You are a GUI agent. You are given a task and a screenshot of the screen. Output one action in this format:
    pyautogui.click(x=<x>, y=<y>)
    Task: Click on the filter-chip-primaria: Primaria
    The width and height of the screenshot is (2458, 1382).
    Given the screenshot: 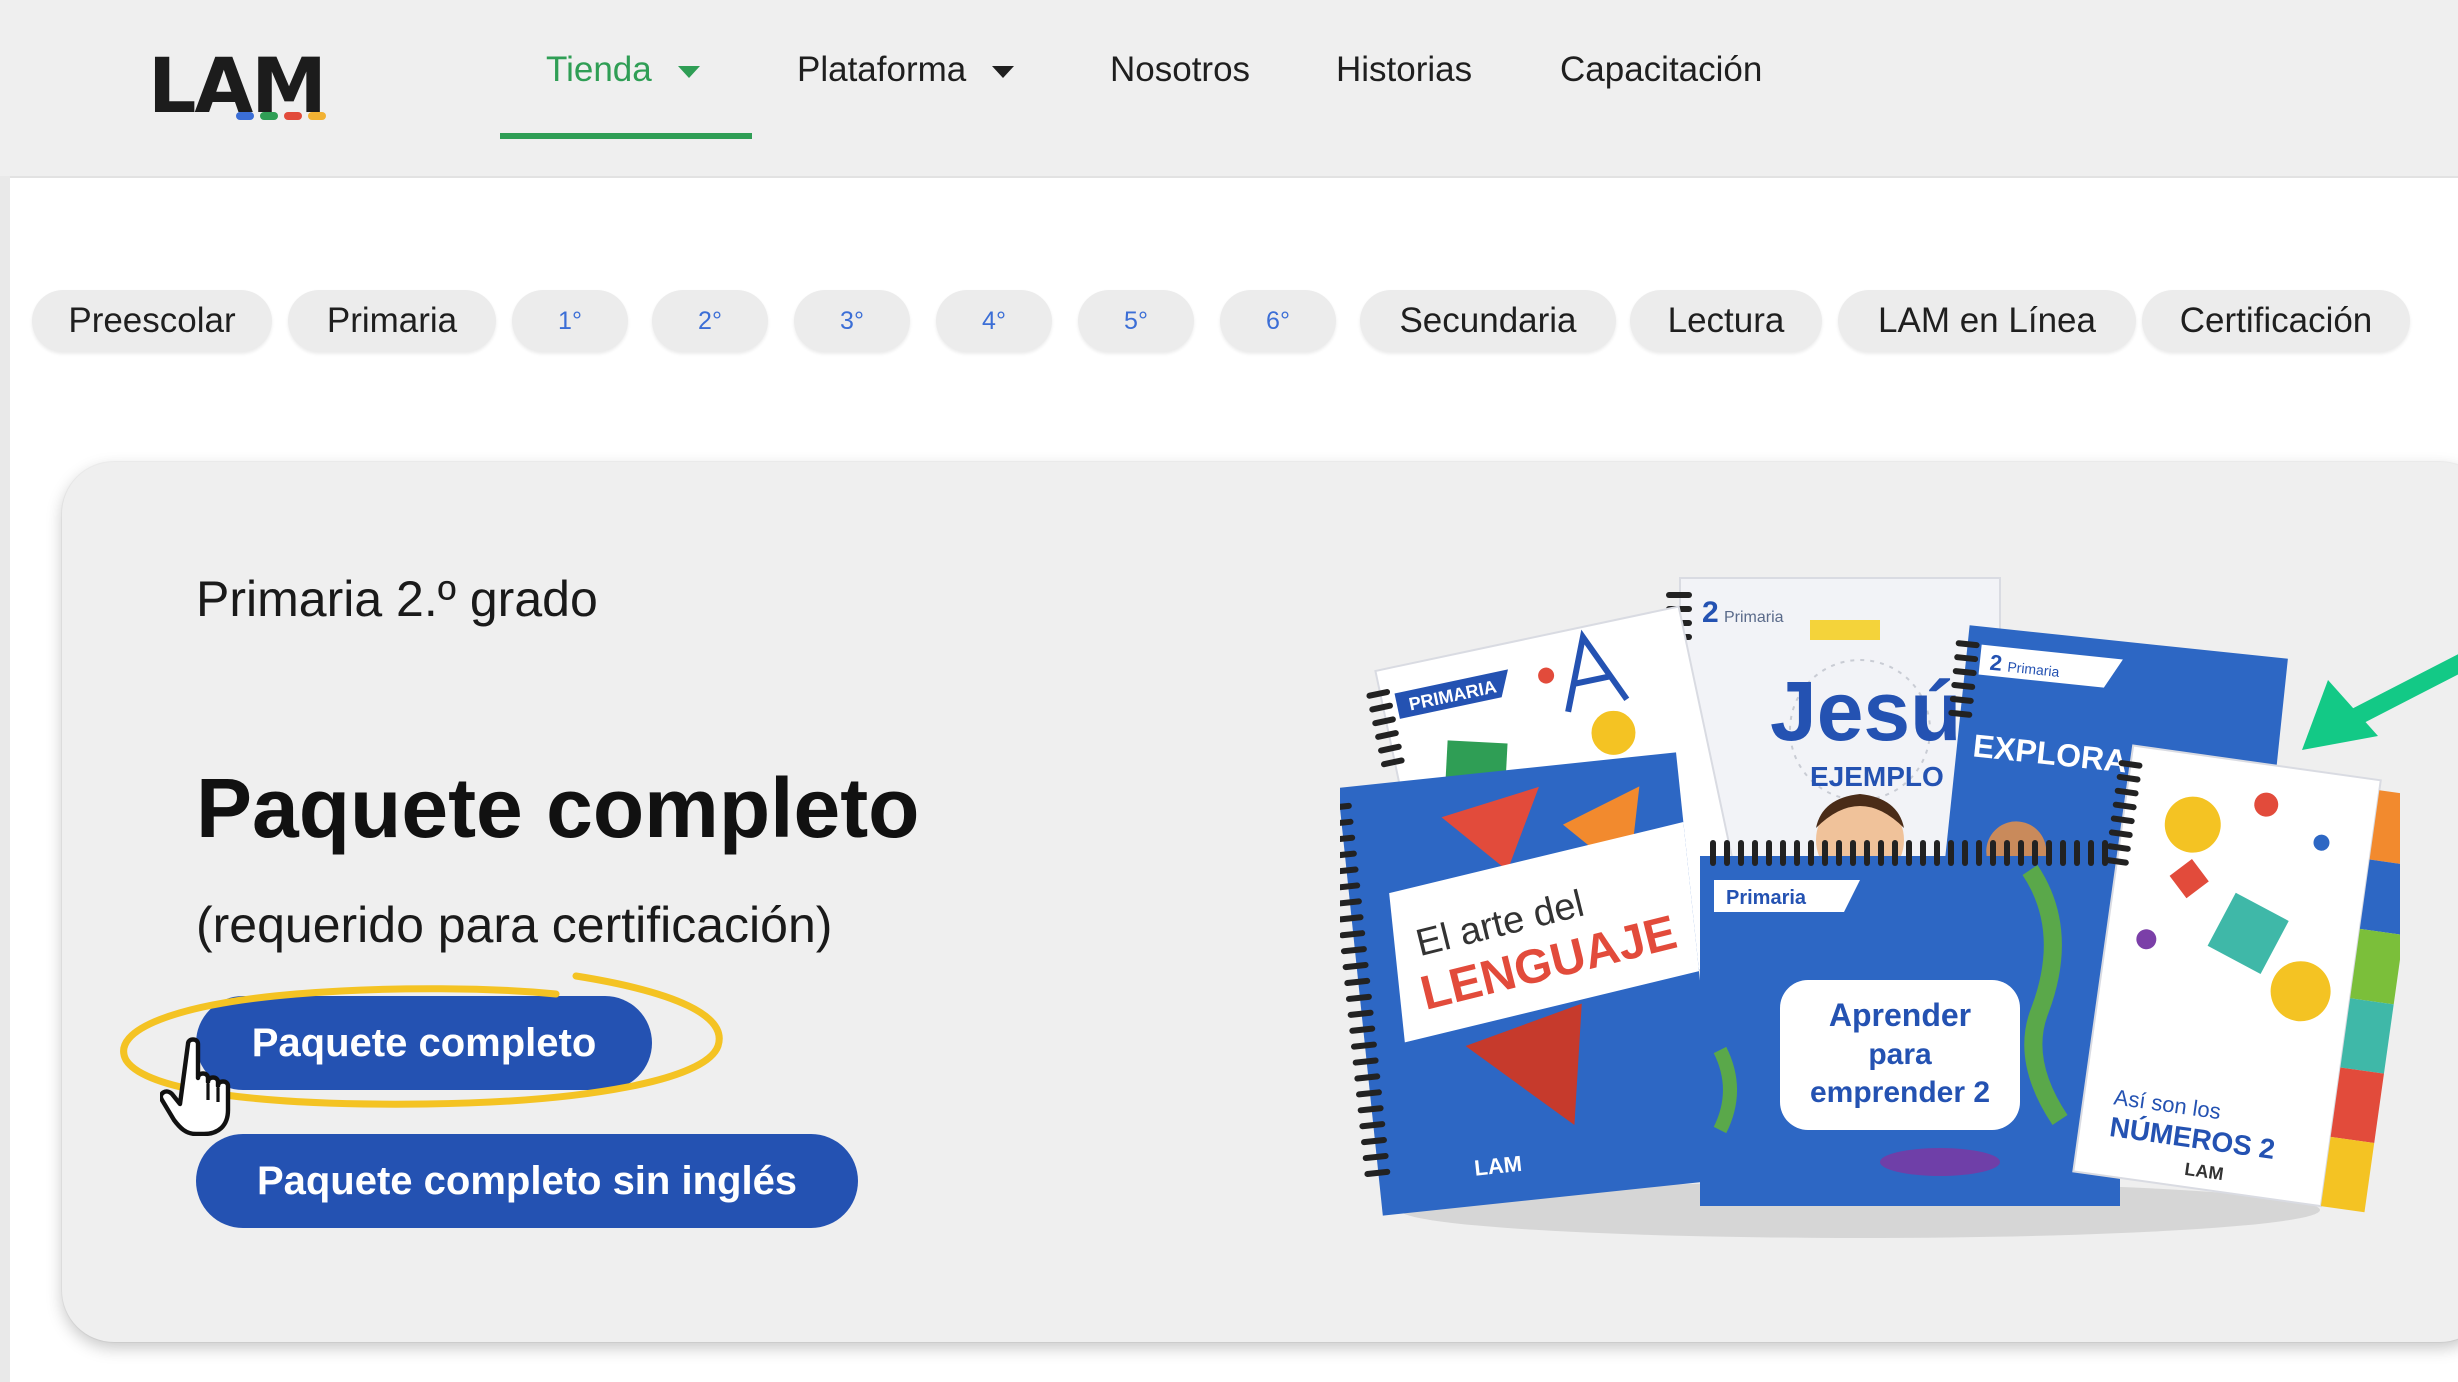 What is the action you would take?
    pyautogui.click(x=392, y=321)
    